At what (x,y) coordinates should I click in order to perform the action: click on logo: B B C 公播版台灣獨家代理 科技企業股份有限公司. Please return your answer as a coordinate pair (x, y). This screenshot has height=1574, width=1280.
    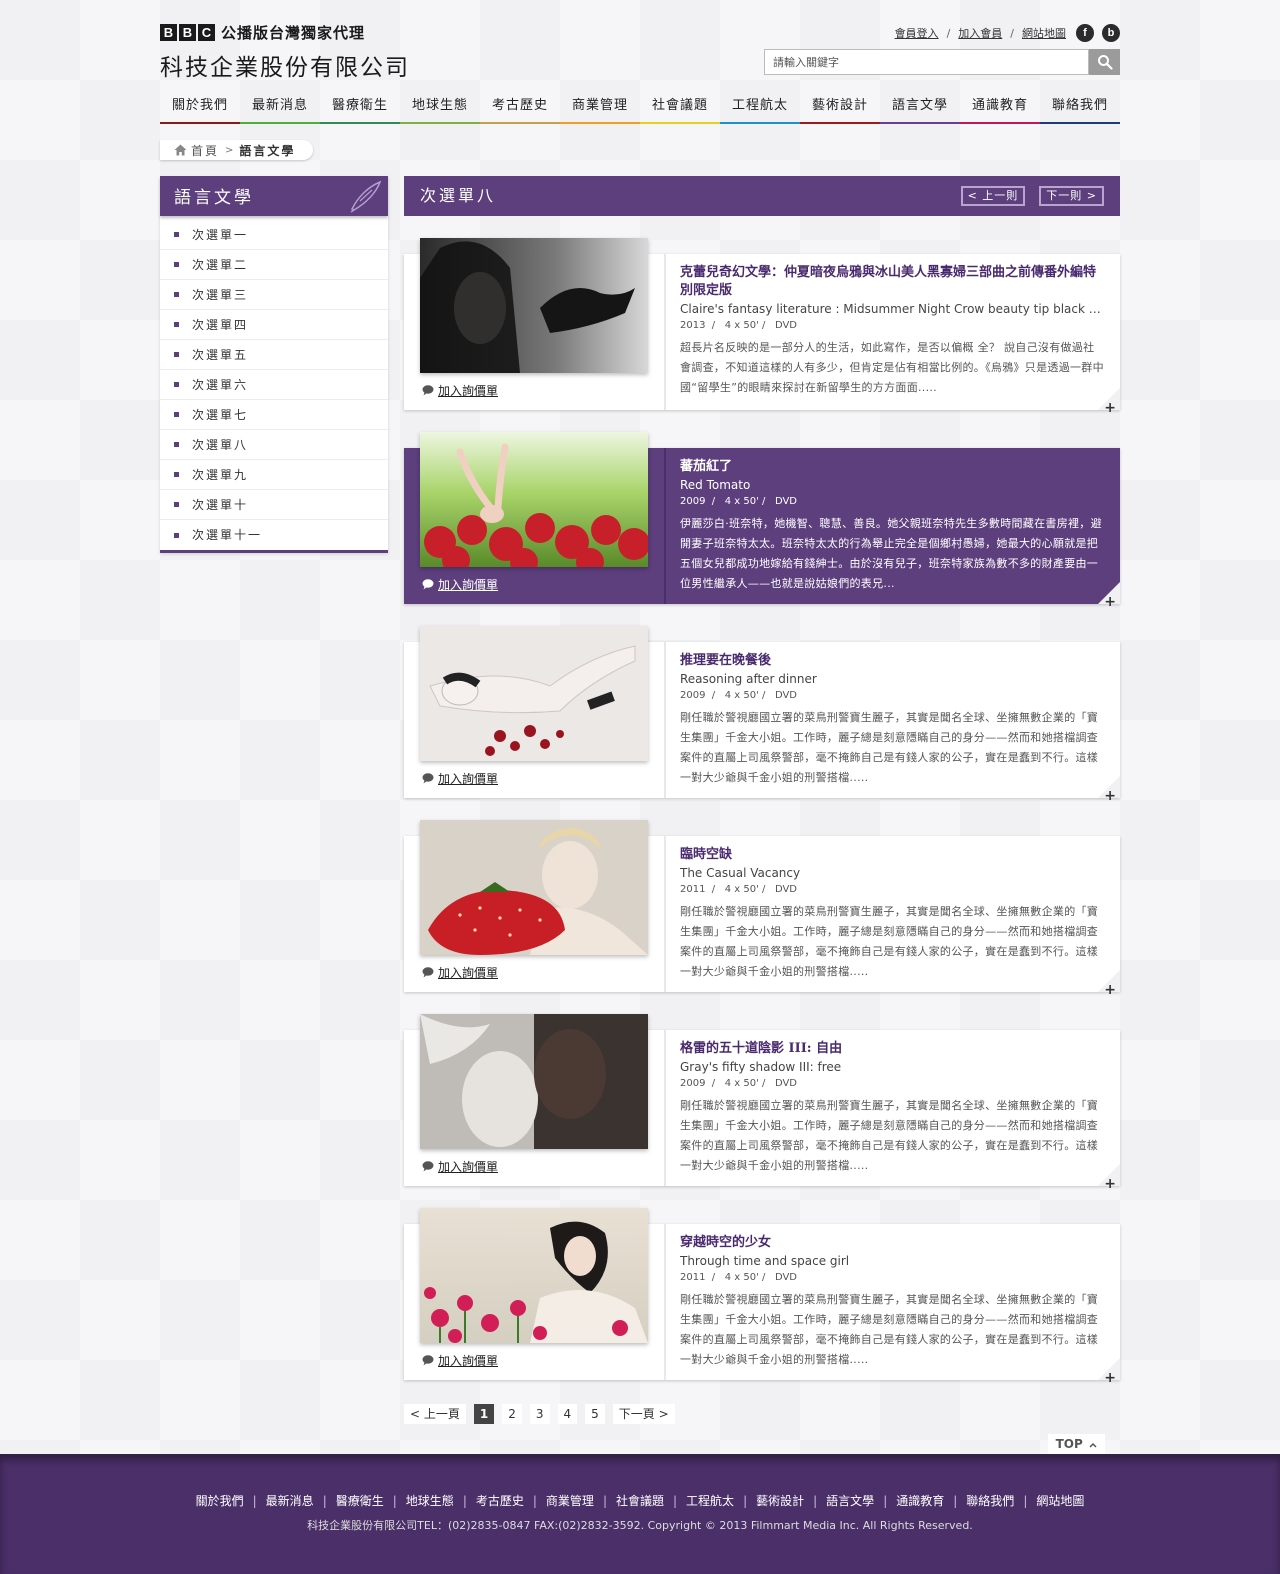
    Looking at the image, I should click on (285, 52).